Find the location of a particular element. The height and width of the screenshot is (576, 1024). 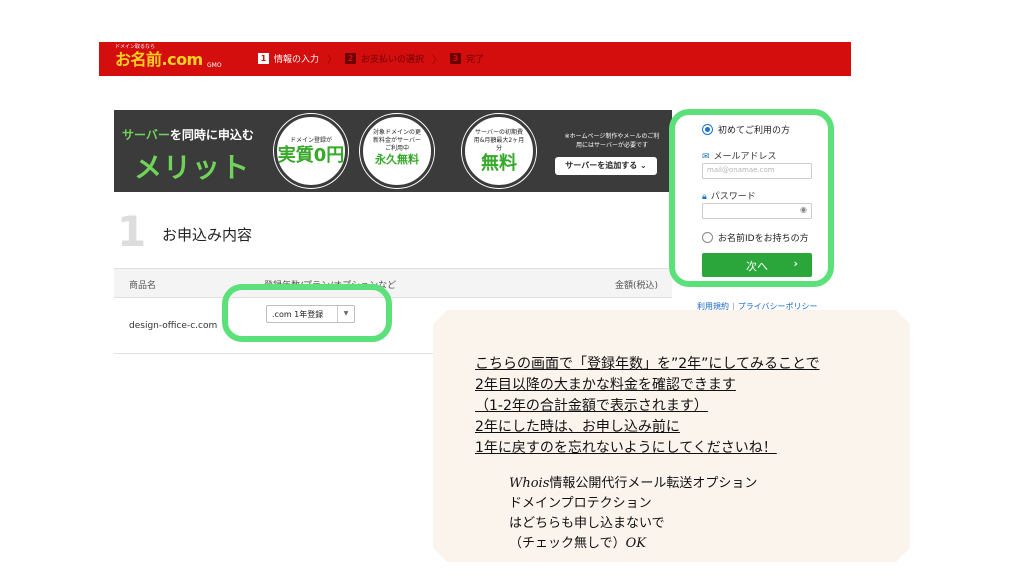

chevron-down-icon: ⌄ is located at coordinates (643, 165).